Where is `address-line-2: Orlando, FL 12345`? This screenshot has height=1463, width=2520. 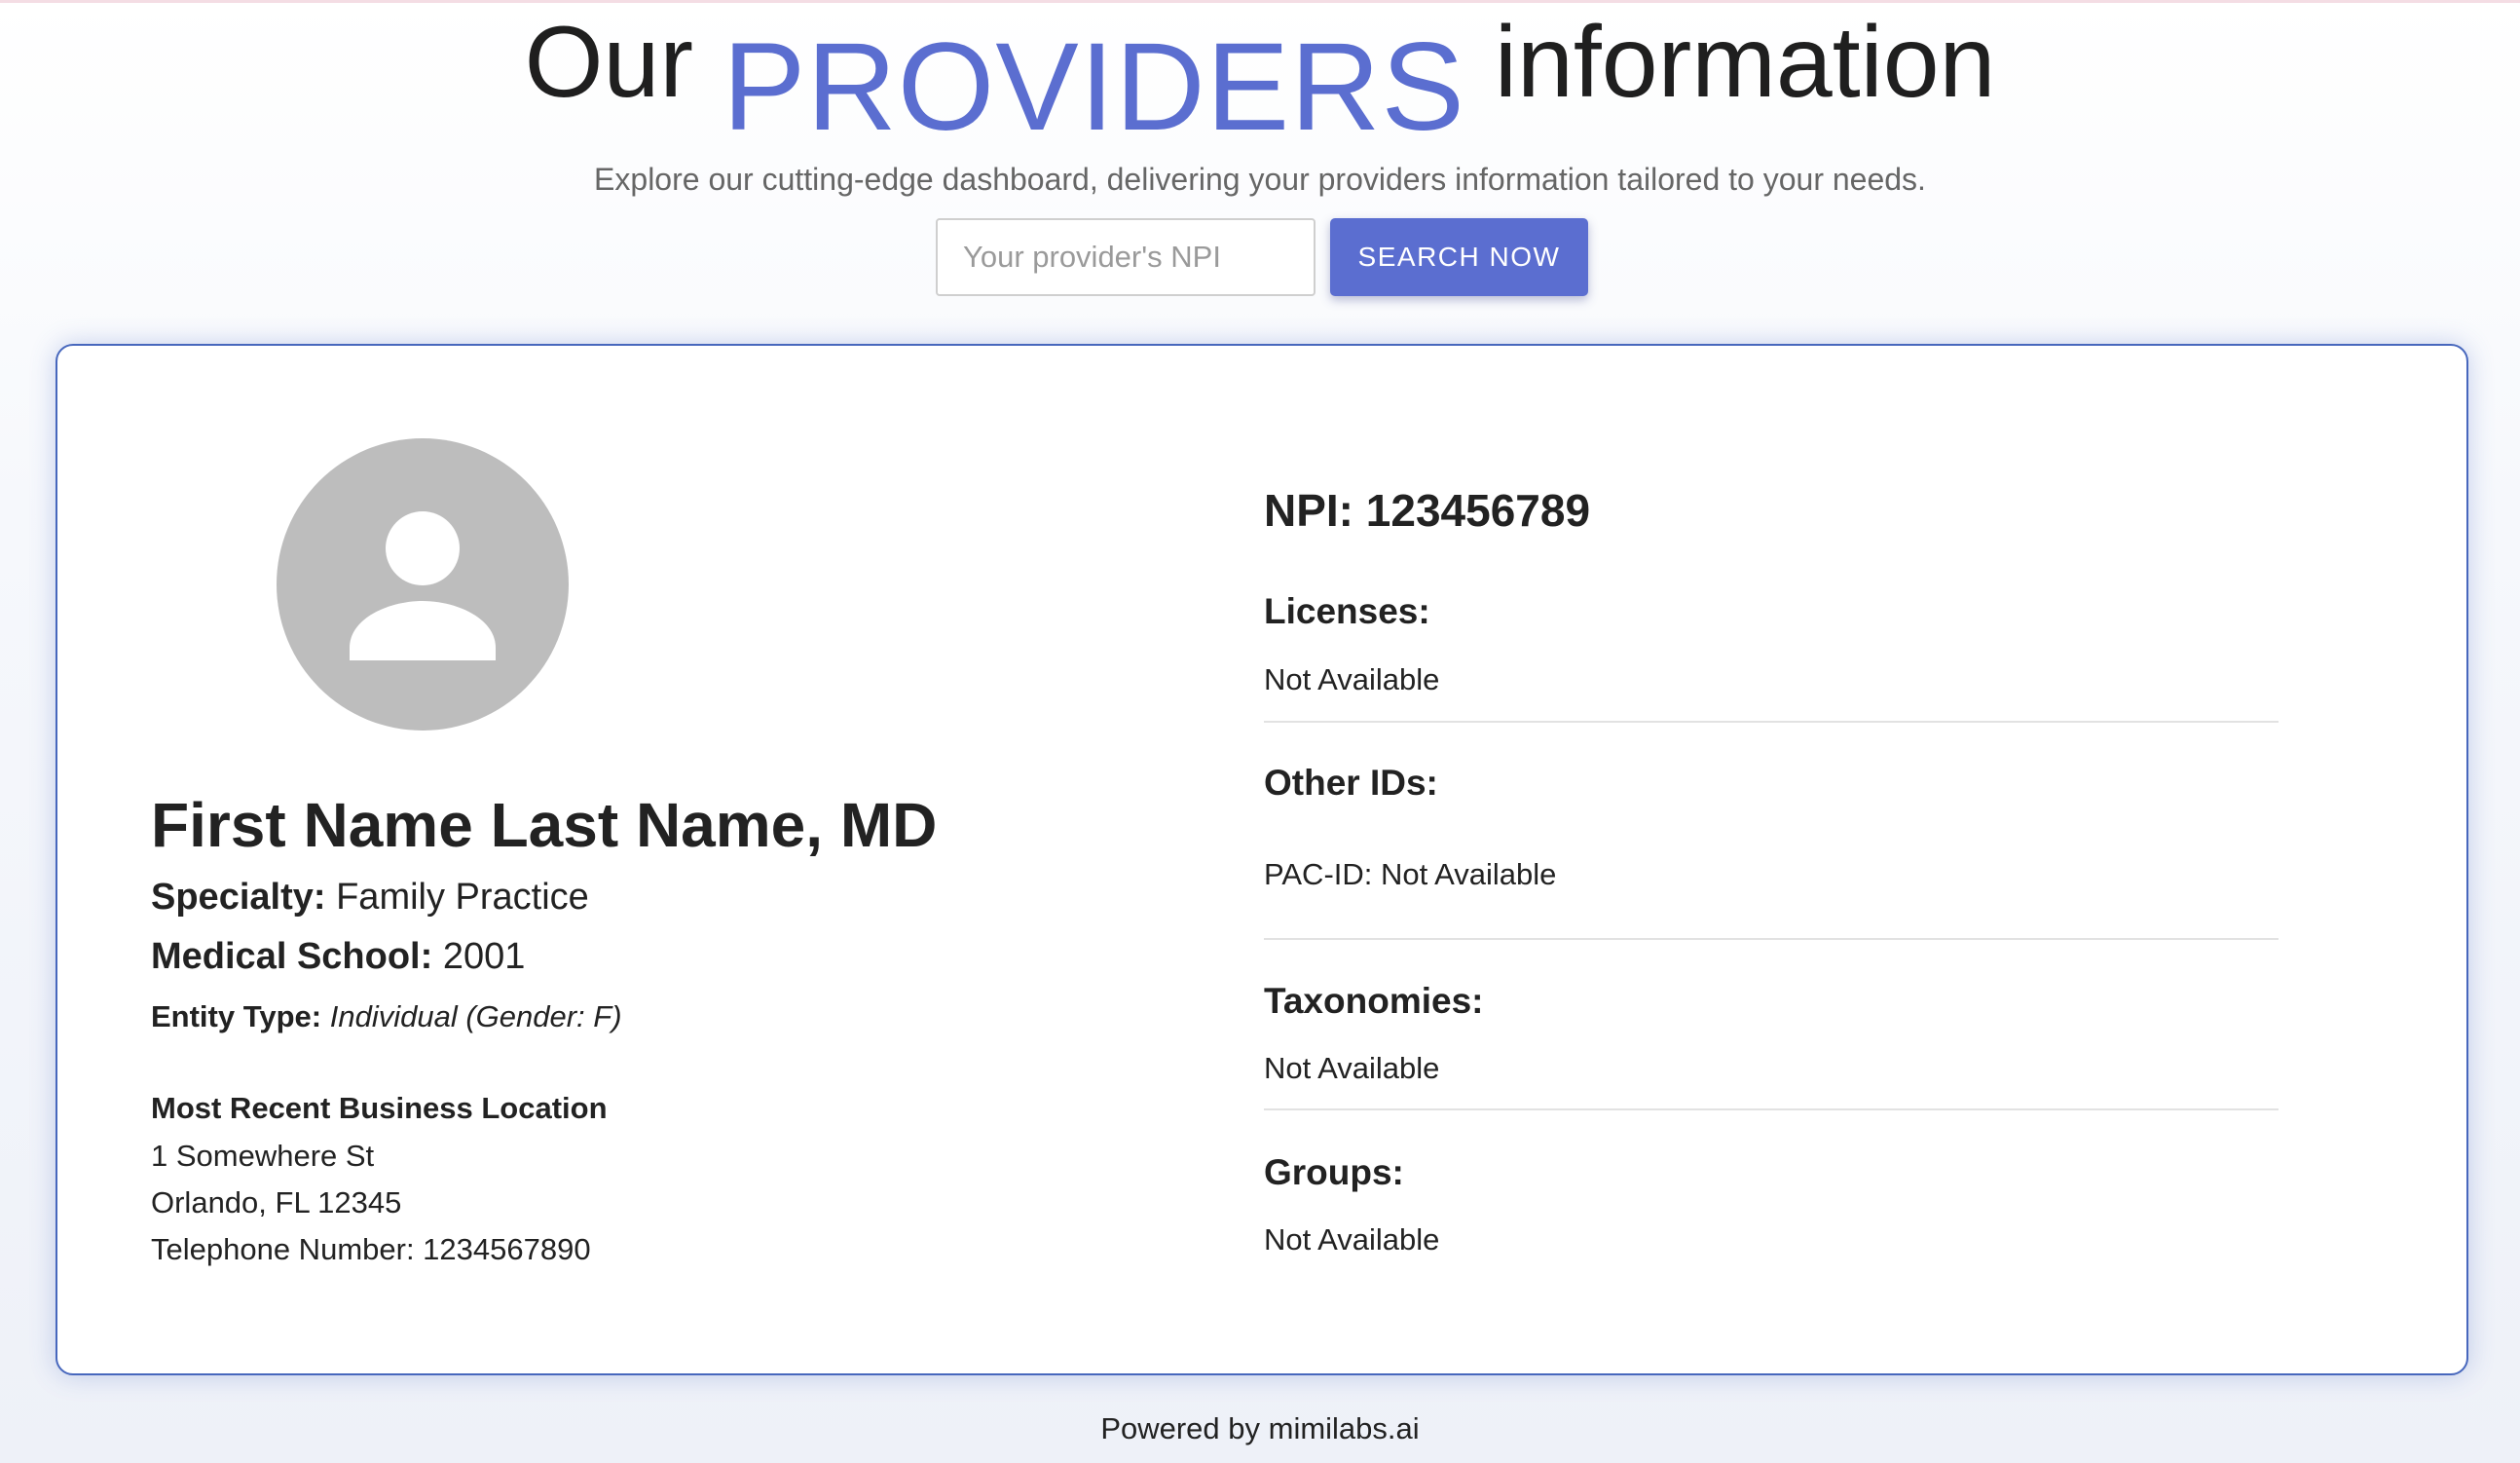 address-line-2: Orlando, FL 12345 is located at coordinates (276, 1202).